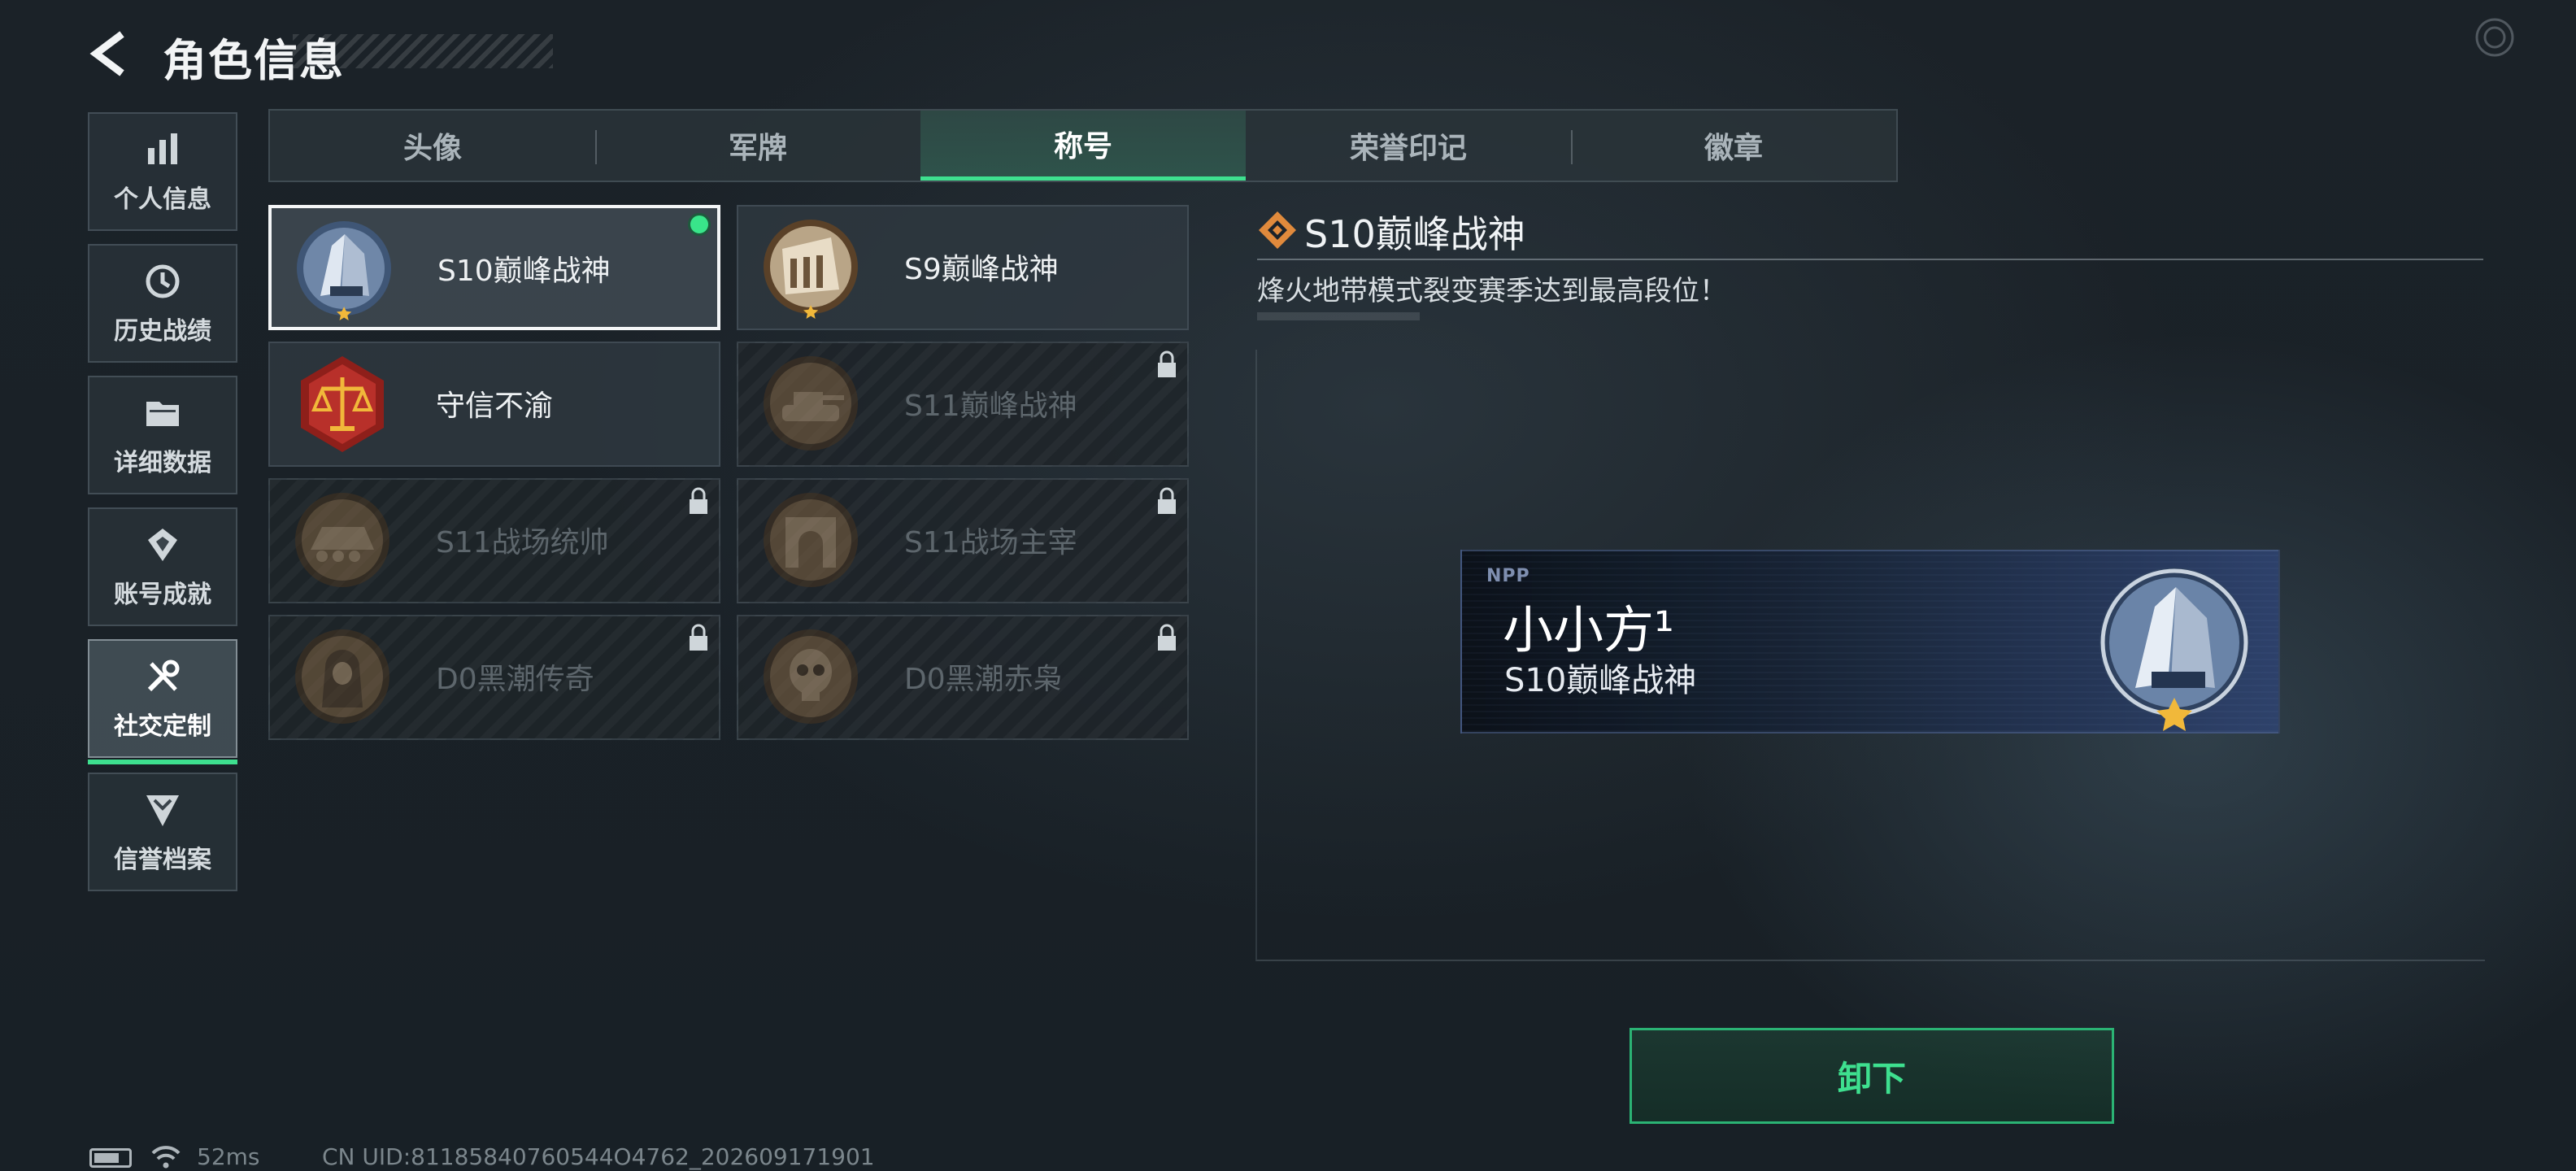  What do you see at coordinates (991, 407) in the screenshot?
I see `title-name: S11巅峰战神` at bounding box center [991, 407].